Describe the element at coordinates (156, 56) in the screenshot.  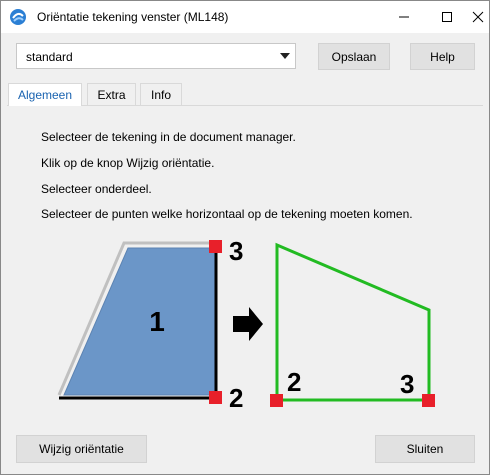
I see `preset-dropdown: standard` at that location.